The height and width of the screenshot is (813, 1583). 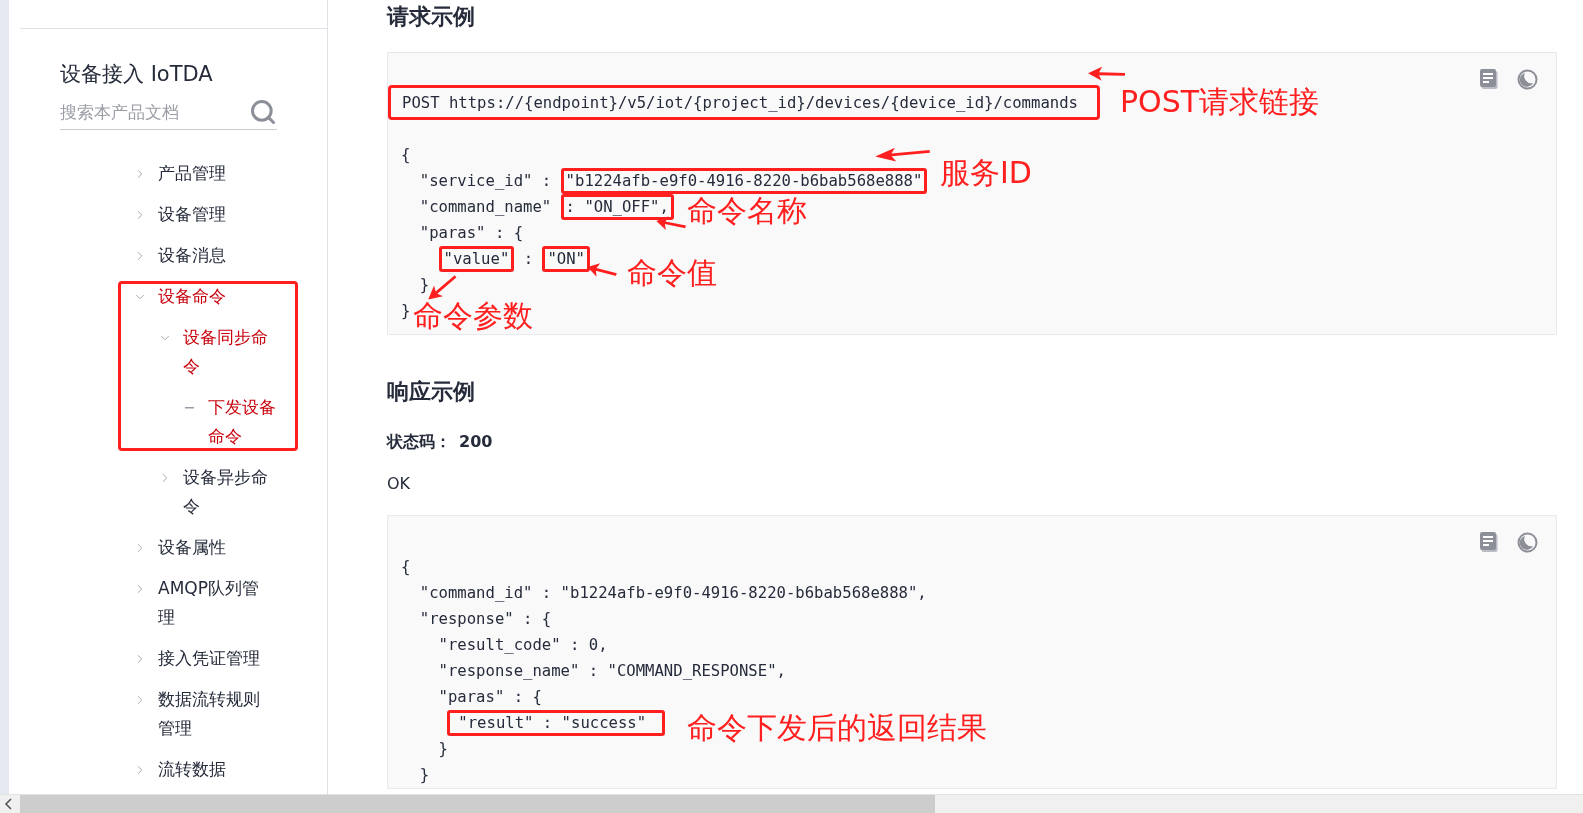 I want to click on request-url: POST https://{endpoint}/v5/iot/{project_id}/devices/{device_id}/commands, so click(x=744, y=102).